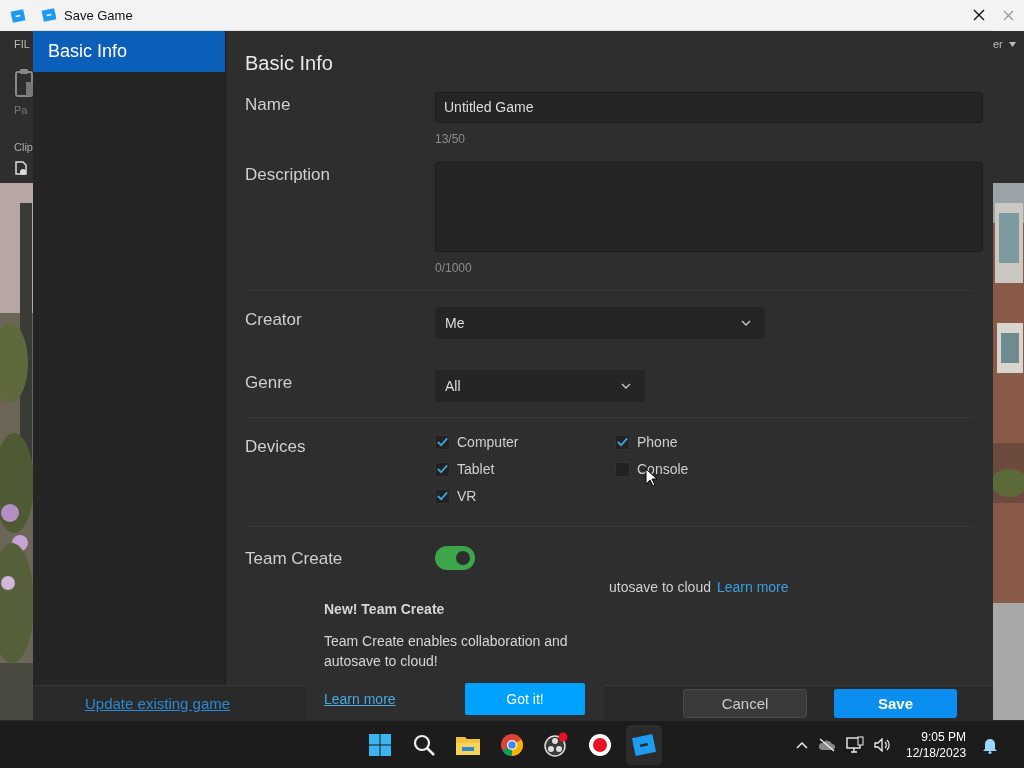 The width and height of the screenshot is (1024, 768). What do you see at coordinates (979, 15) in the screenshot?
I see `close-icon` at bounding box center [979, 15].